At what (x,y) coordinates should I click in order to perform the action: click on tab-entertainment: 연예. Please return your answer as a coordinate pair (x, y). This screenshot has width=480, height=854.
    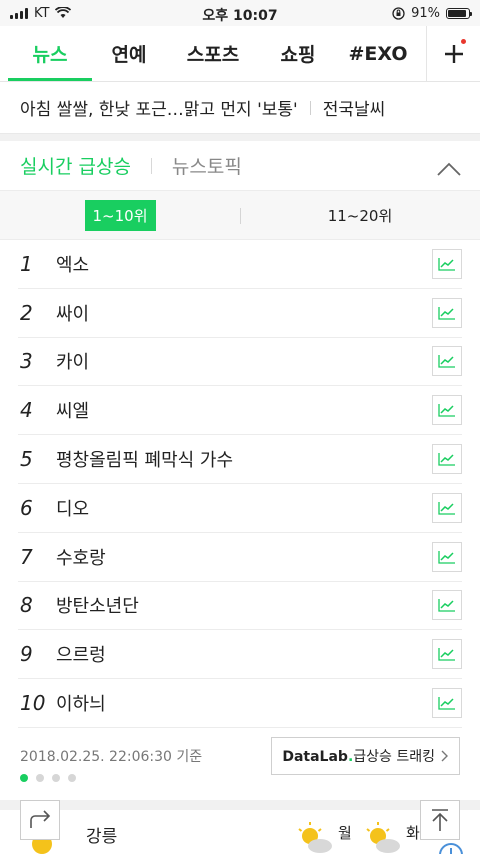
    Looking at the image, I should click on (129, 53).